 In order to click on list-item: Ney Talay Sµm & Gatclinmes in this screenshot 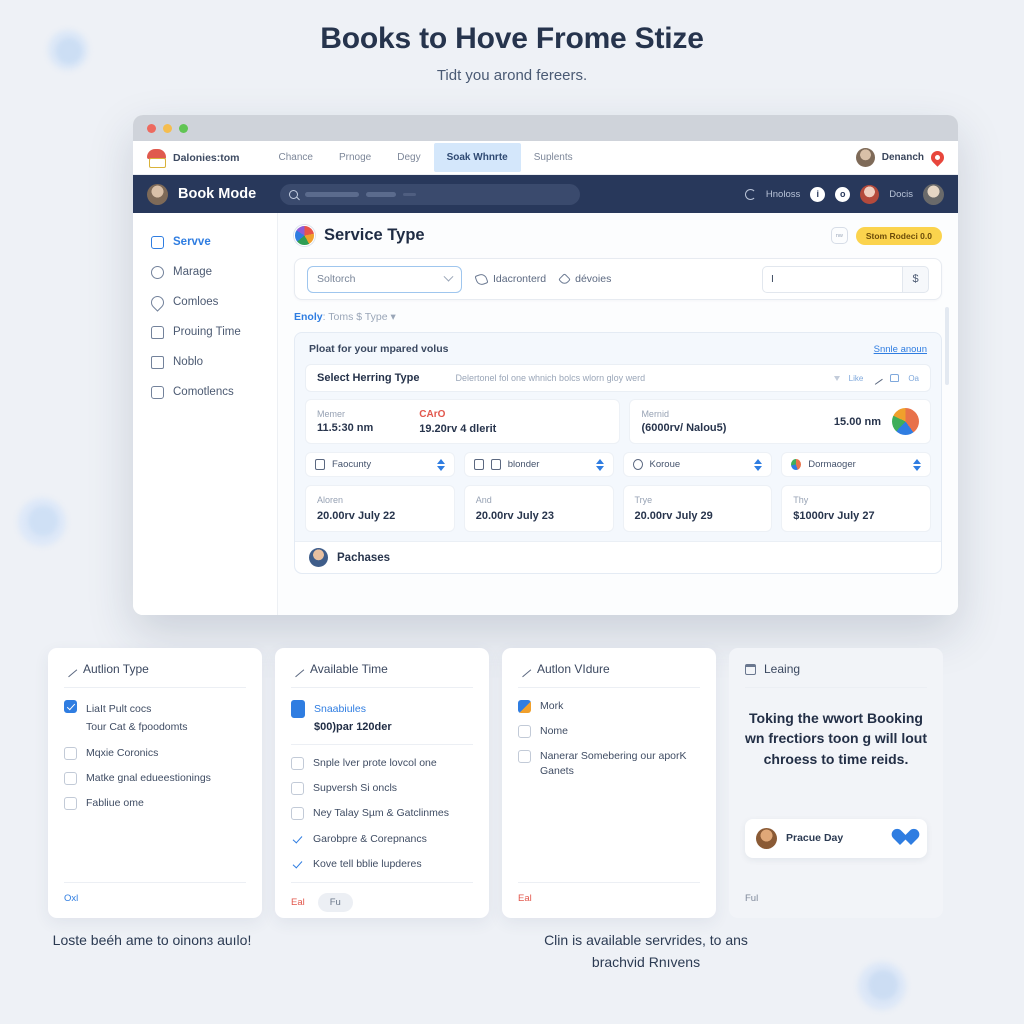, I will do `click(382, 813)`.